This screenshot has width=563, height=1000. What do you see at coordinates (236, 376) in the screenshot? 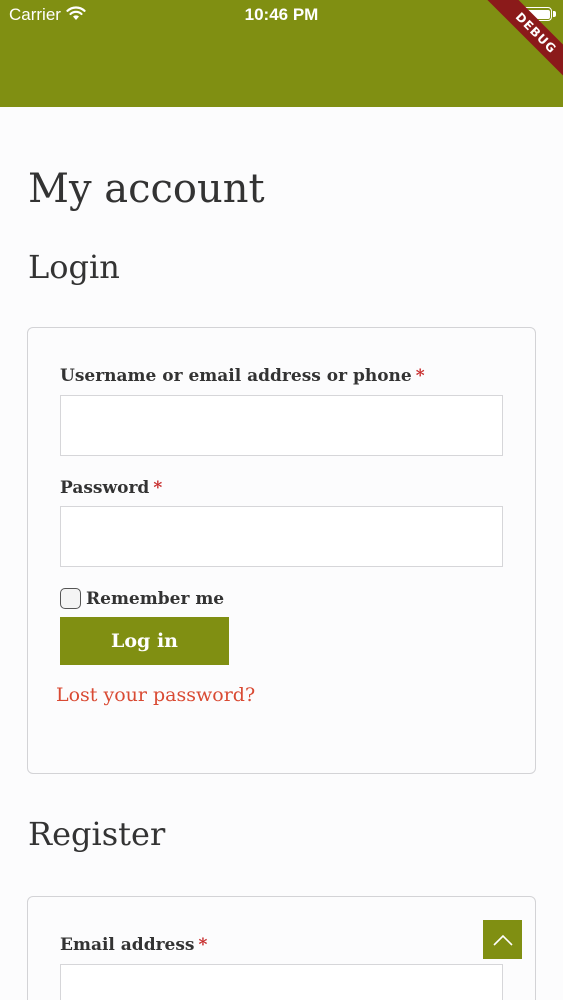
I see `username-label-text: Username or email address or phone` at bounding box center [236, 376].